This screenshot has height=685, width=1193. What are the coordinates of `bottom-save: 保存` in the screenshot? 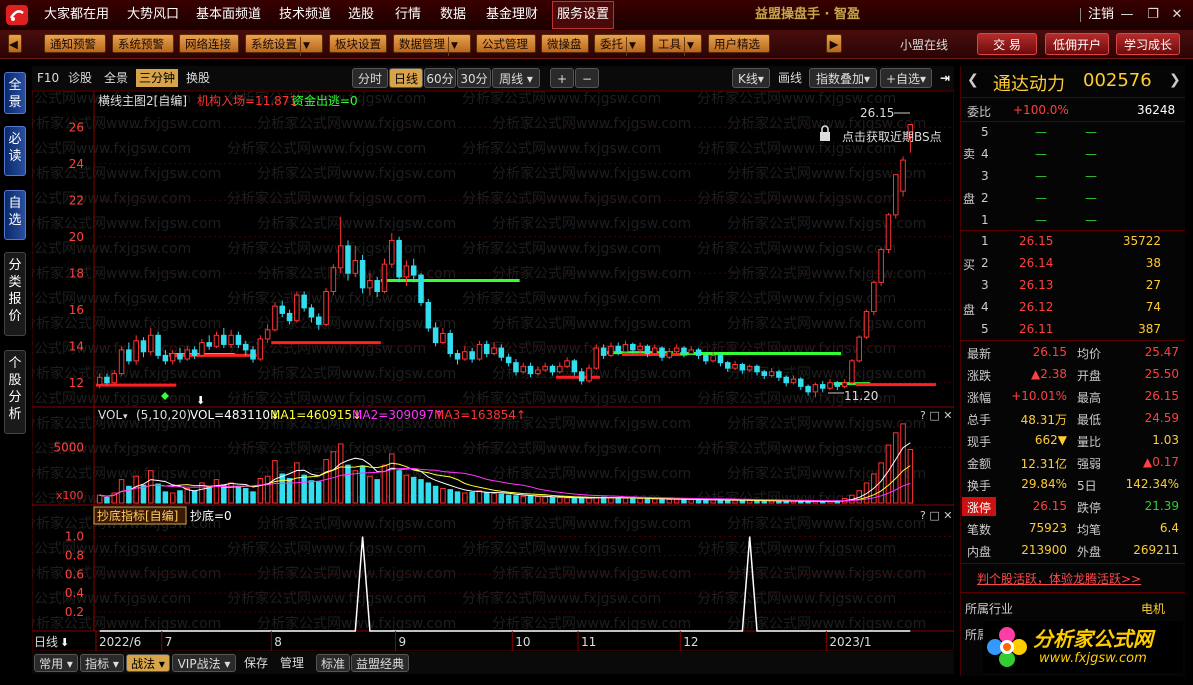 It's located at (256, 663).